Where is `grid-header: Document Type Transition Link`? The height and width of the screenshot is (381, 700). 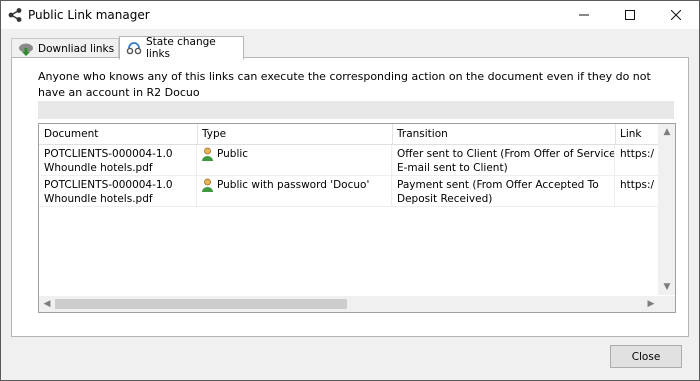 grid-header: Document Type Transition Link is located at coordinates (349, 134).